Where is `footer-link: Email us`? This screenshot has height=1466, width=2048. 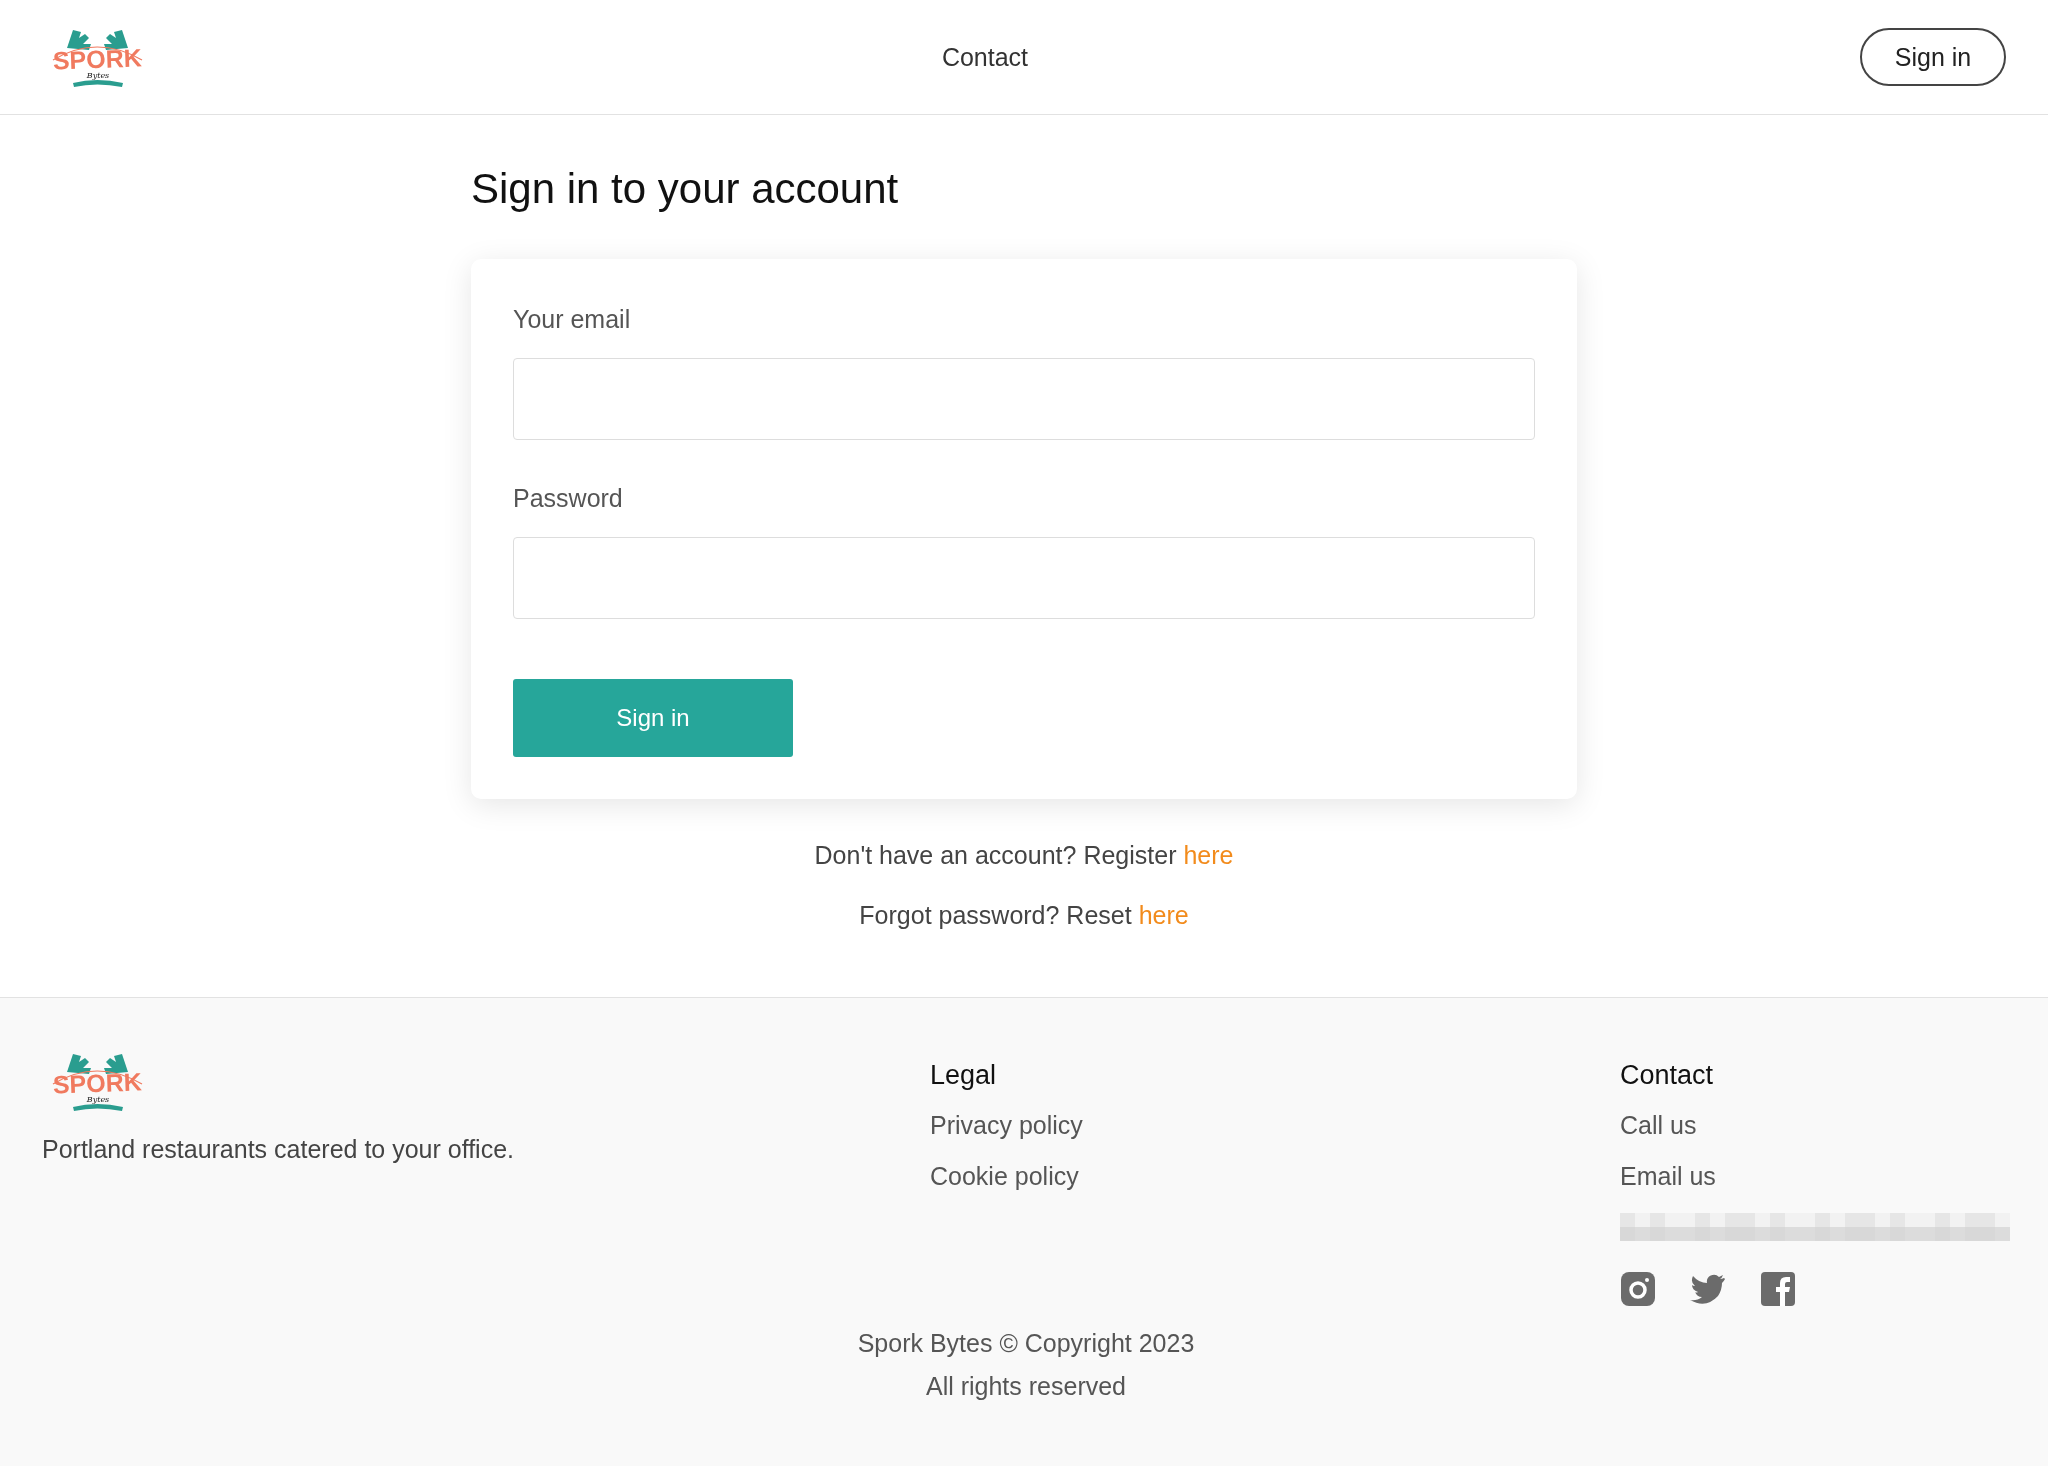 footer-link: Email us is located at coordinates (1815, 1176).